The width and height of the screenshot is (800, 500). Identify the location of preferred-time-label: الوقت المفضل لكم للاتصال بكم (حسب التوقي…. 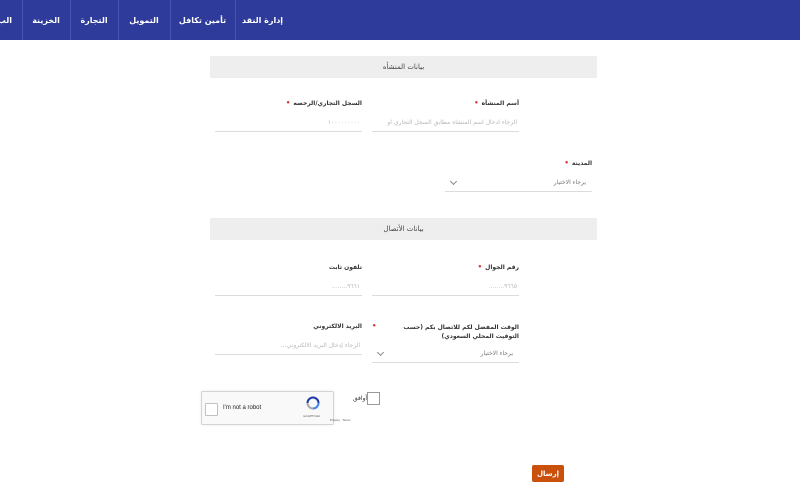
(461, 332).